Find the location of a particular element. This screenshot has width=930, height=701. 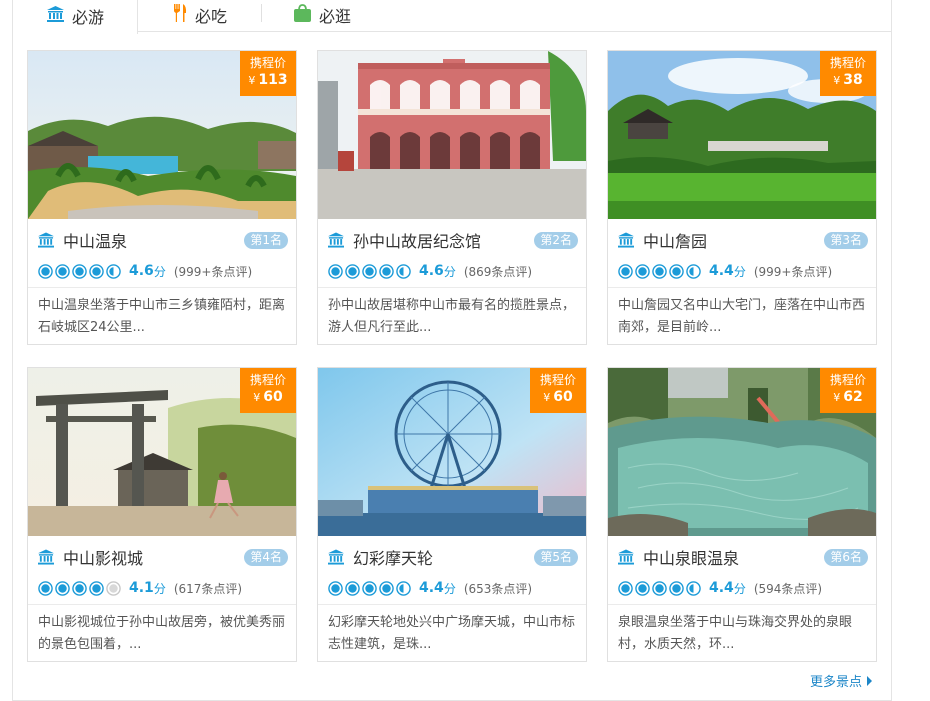

attraction-name: 孙中山故居纪念馆 is located at coordinates (417, 240).